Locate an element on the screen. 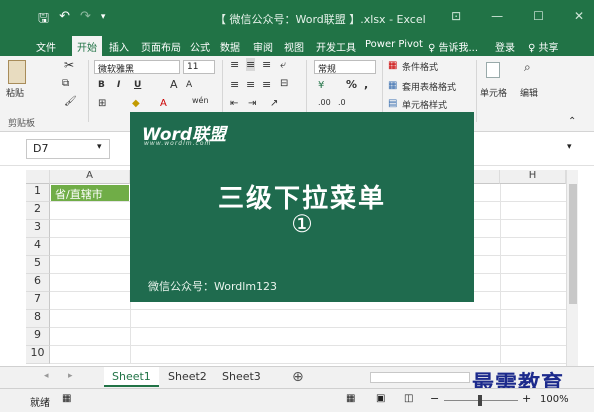 The image size is (594, 412). save-icon: 🖫 is located at coordinates (43, 20).